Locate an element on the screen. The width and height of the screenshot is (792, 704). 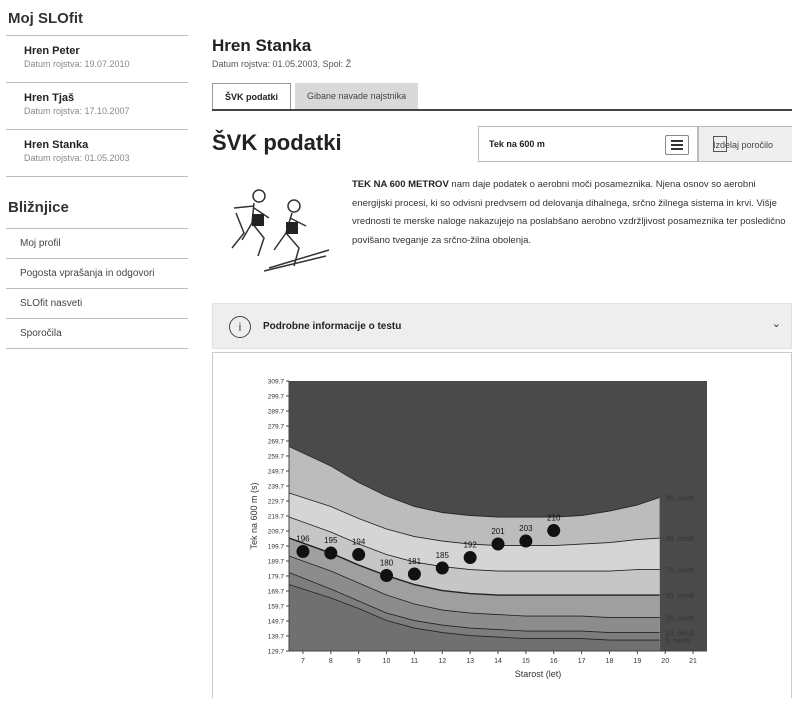
percentile-label: 90. centil is located at coordinates (680, 539).